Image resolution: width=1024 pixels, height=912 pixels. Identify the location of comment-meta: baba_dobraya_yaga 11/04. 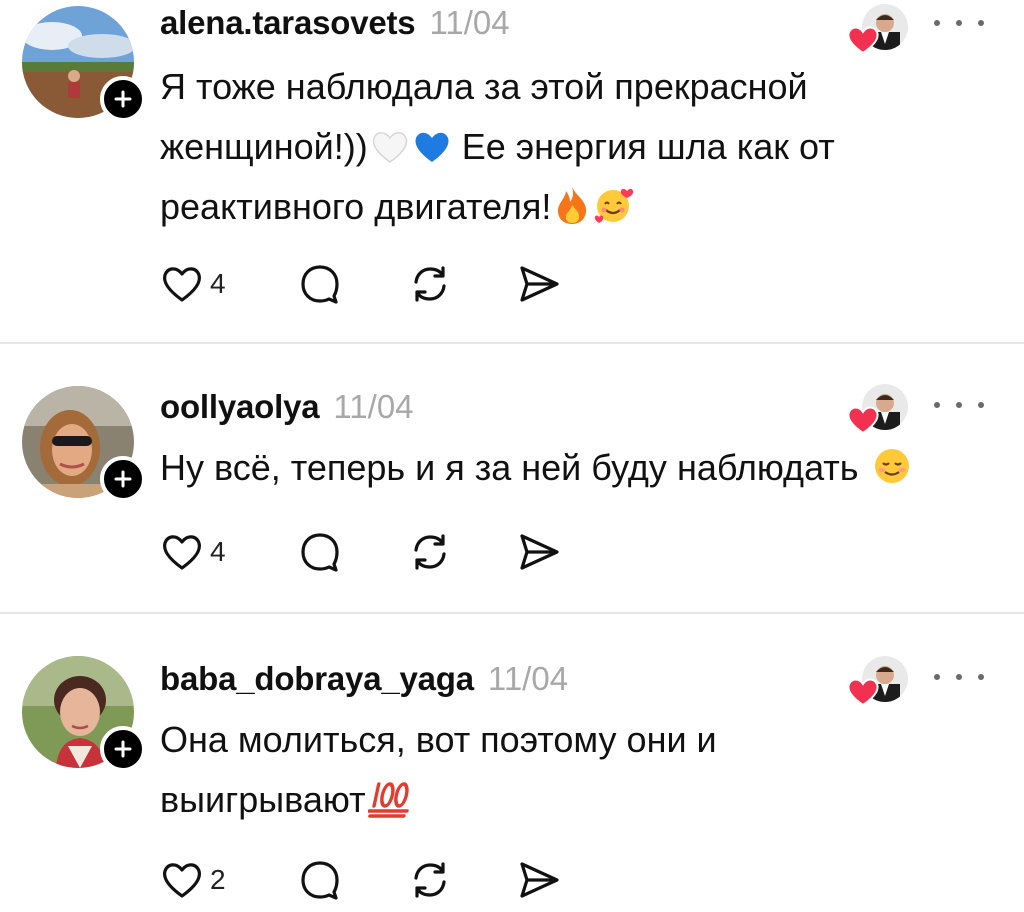
(364, 679).